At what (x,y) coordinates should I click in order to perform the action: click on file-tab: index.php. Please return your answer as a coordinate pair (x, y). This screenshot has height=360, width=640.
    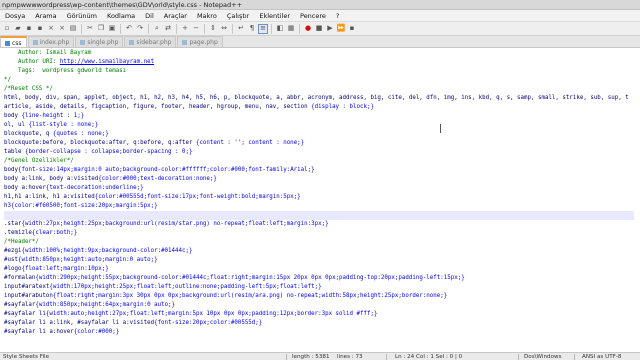
    Looking at the image, I should click on (51, 41).